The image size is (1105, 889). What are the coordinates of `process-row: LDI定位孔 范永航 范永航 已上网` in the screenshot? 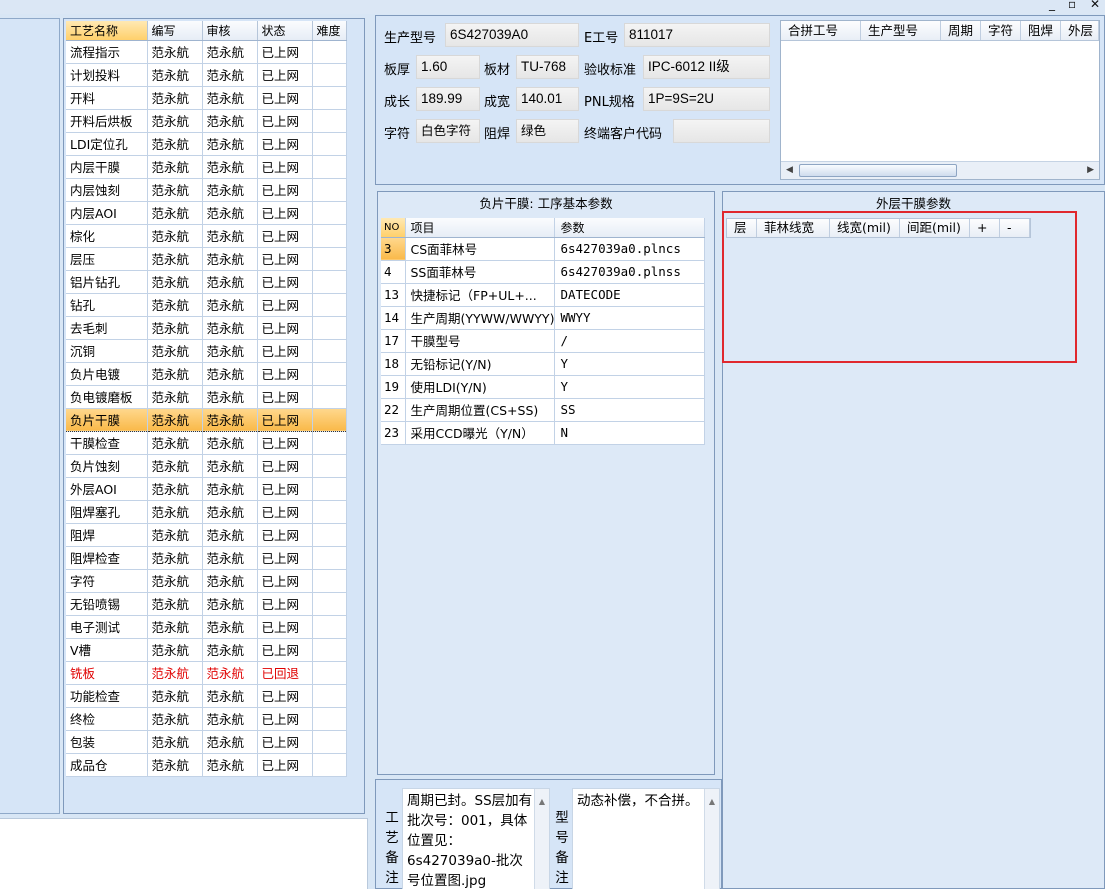 It's located at (206, 144).